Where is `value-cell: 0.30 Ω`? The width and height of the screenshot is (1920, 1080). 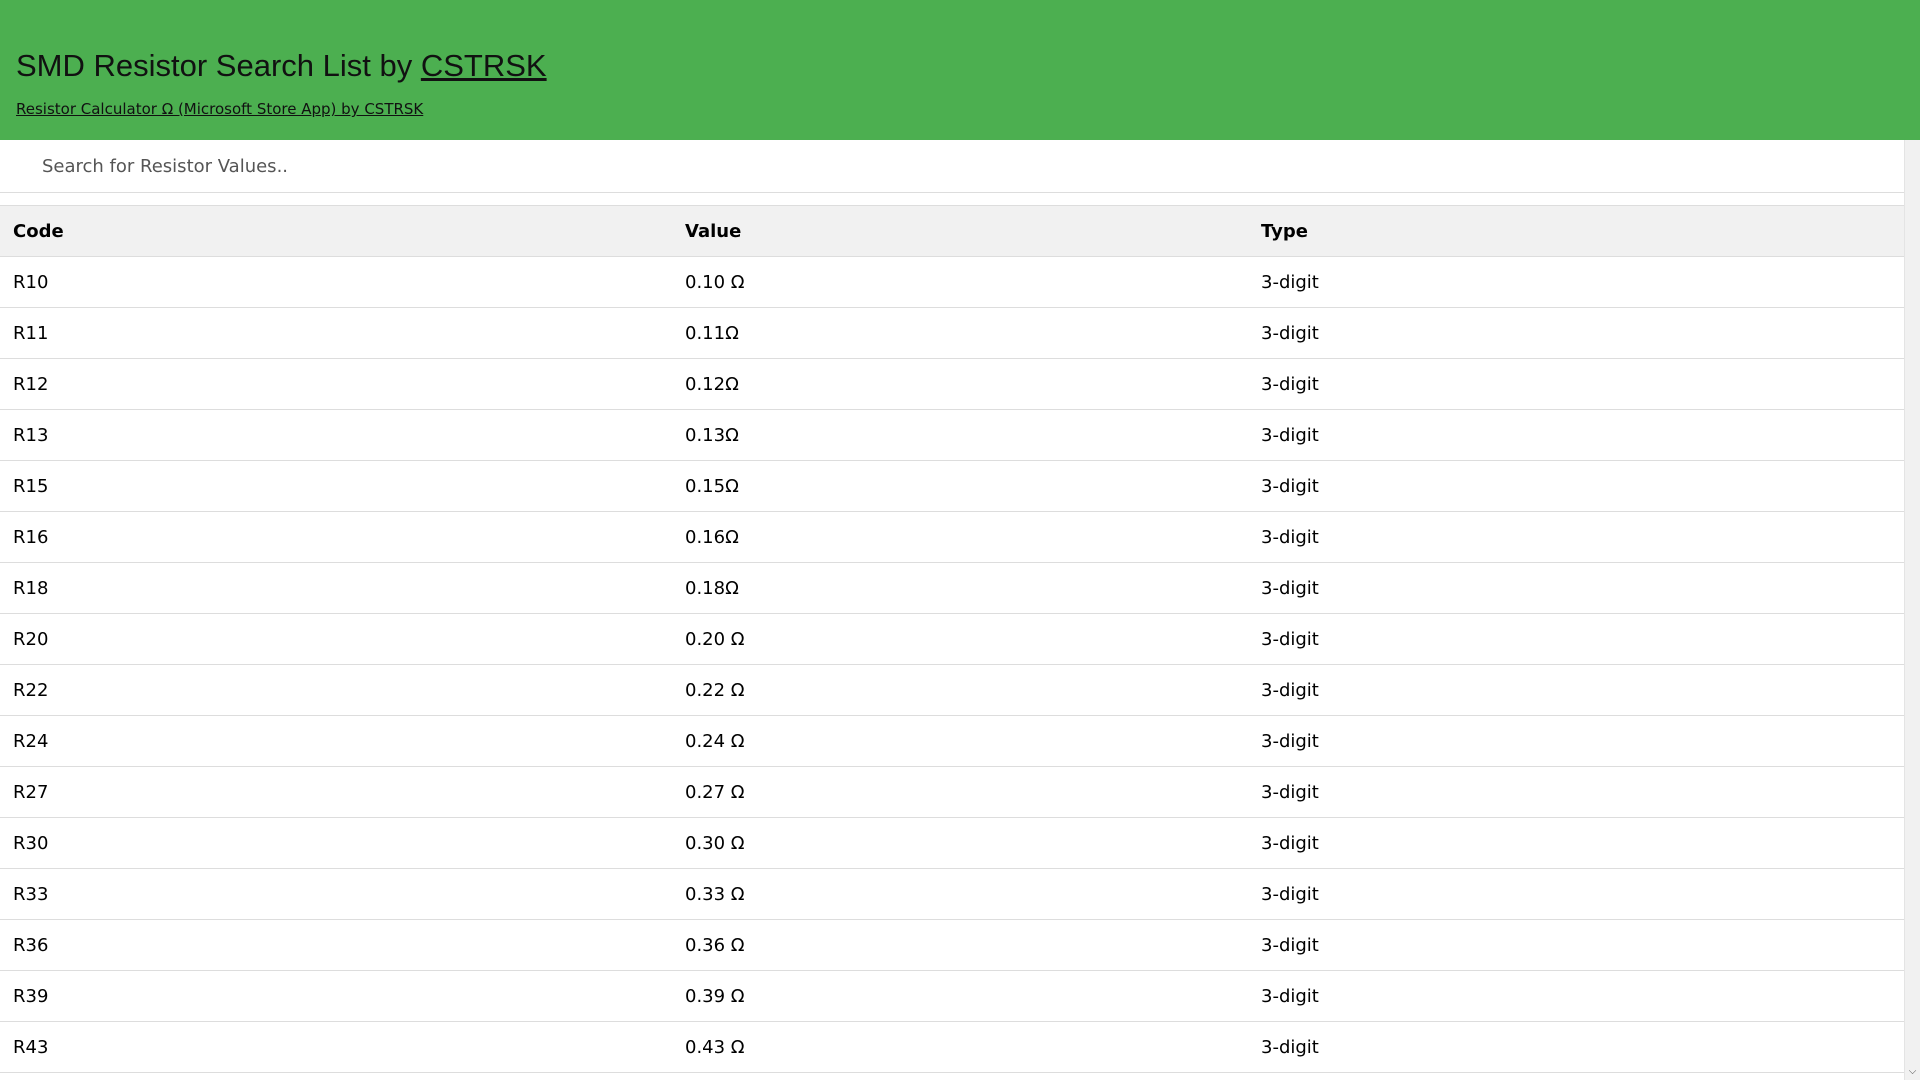
value-cell: 0.30 Ω is located at coordinates (960, 843).